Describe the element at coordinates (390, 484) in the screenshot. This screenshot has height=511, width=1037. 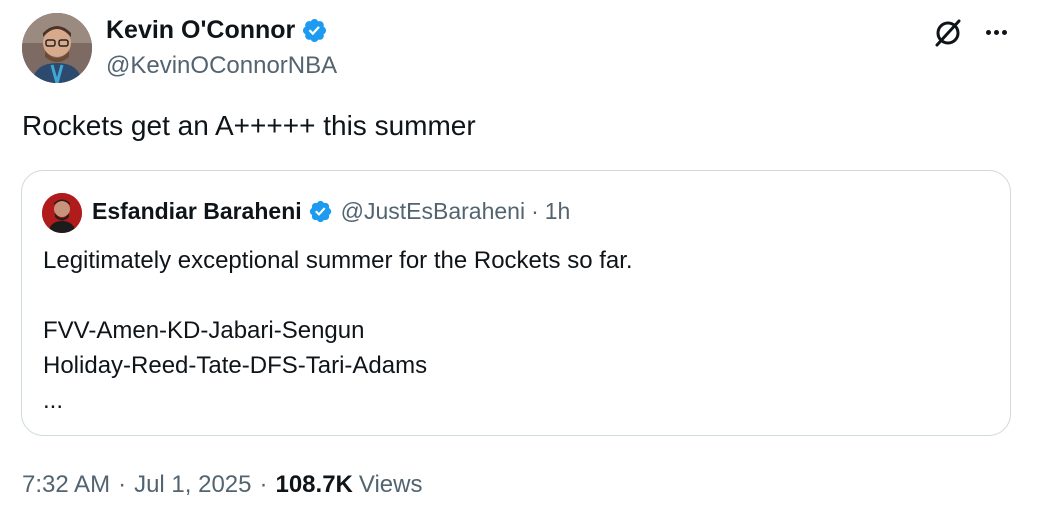
I see `views-label: Views` at that location.